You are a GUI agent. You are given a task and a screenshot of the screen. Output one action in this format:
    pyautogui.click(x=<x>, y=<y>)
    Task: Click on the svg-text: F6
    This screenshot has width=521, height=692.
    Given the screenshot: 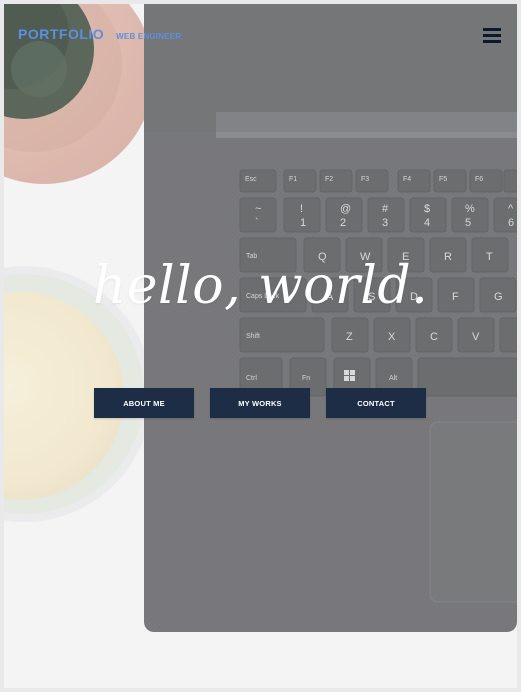 What is the action you would take?
    pyautogui.click(x=479, y=179)
    